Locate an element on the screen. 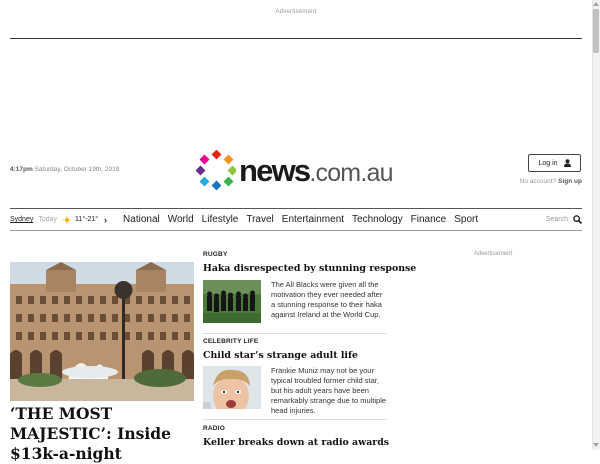  user-icon is located at coordinates (567, 163).